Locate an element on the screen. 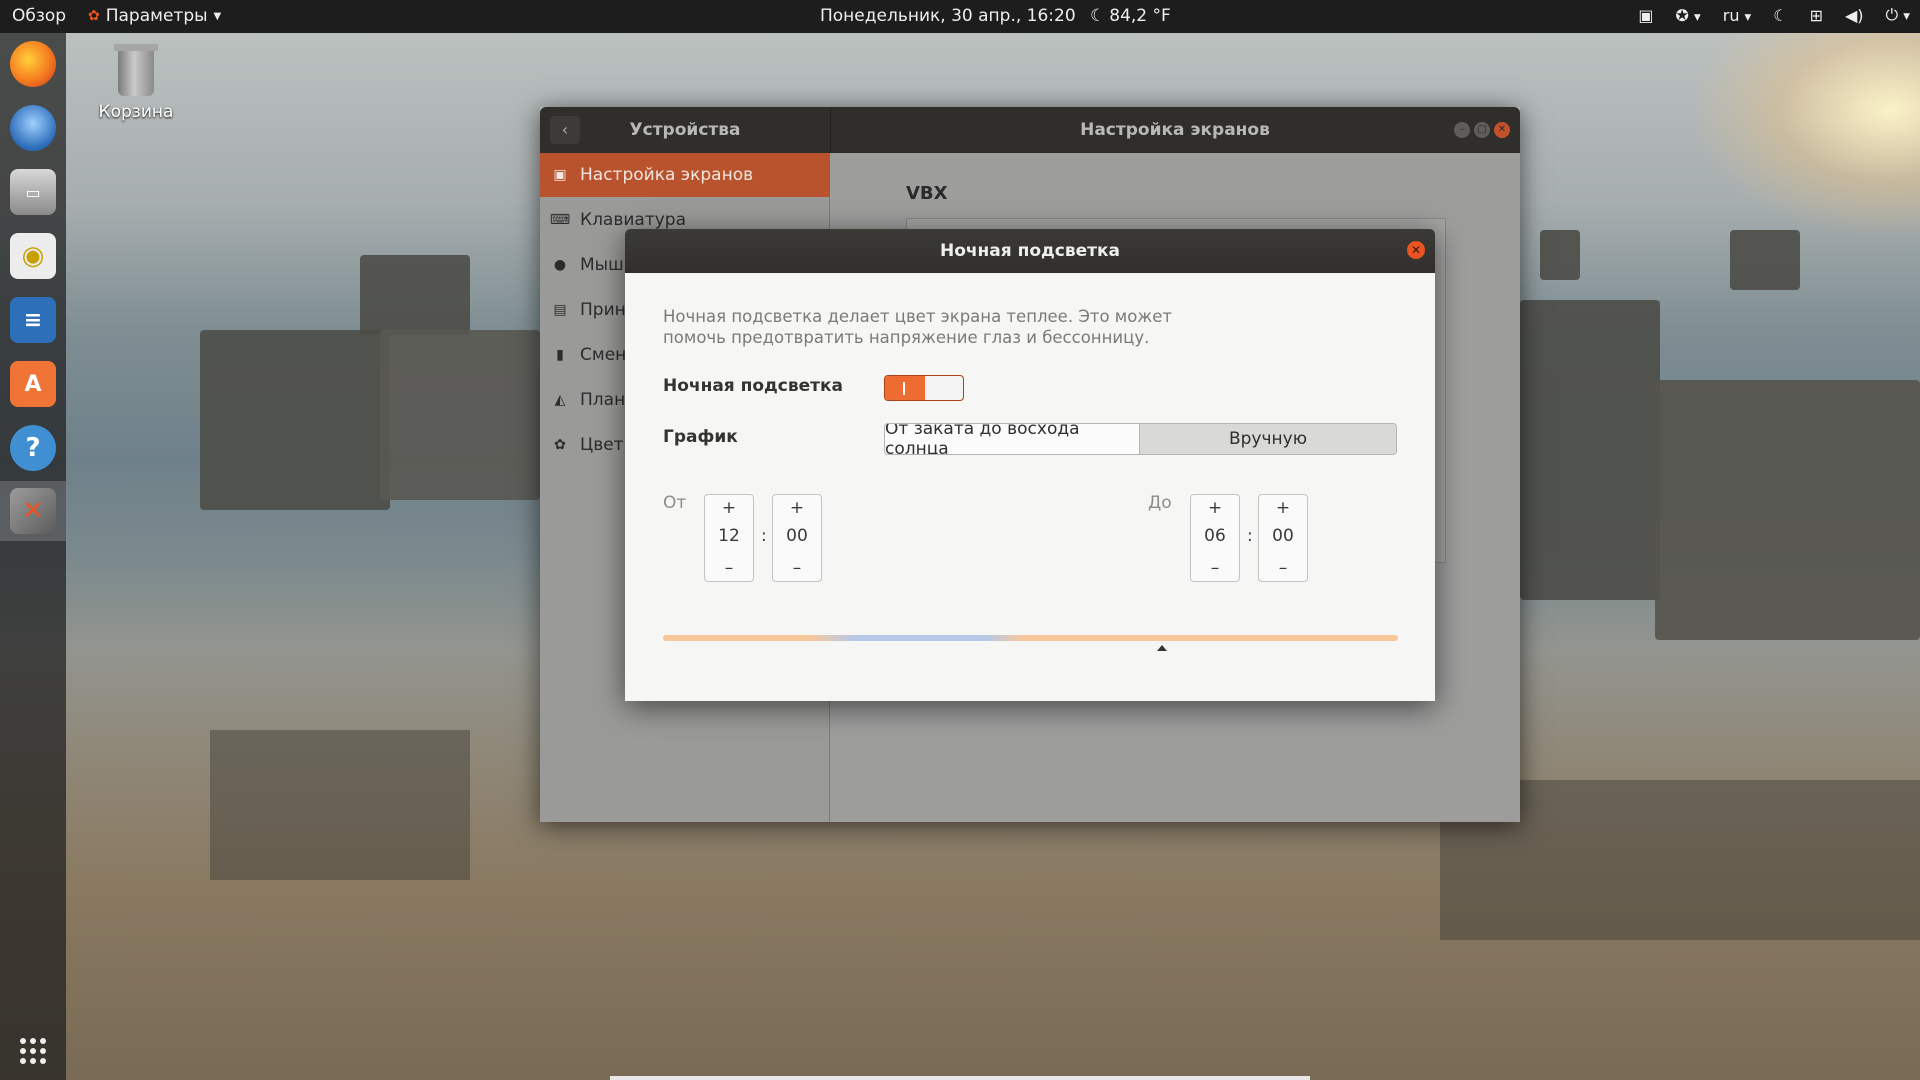 The width and height of the screenshot is (1920, 1080). schedule-label: График is located at coordinates (700, 437).